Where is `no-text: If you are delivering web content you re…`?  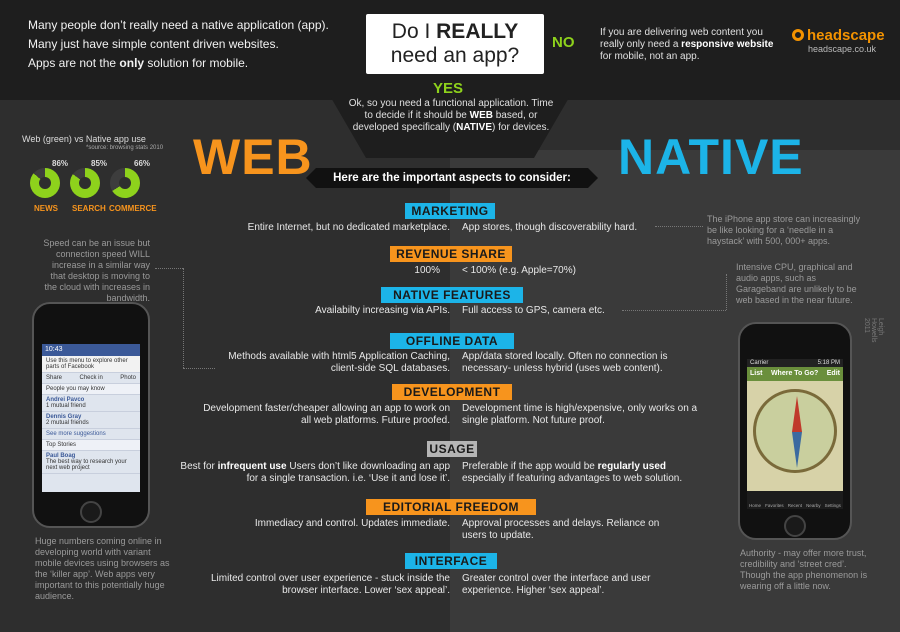 no-text: If you are delivering web content you re… is located at coordinates (687, 44).